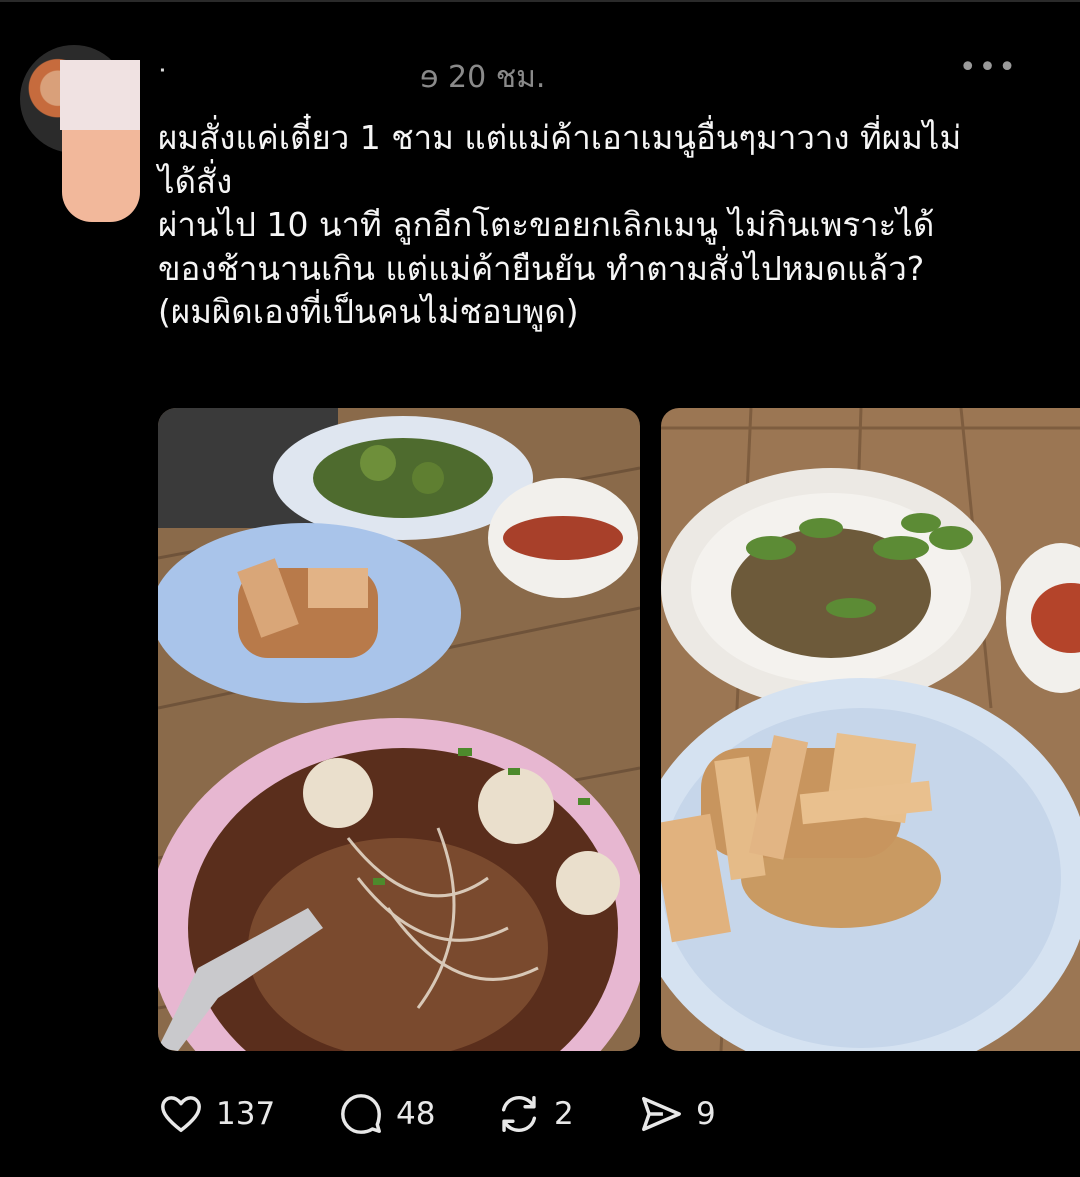 Image resolution: width=1080 pixels, height=1177 pixels. I want to click on post-time: ɘ 20 ชม., so click(482, 77).